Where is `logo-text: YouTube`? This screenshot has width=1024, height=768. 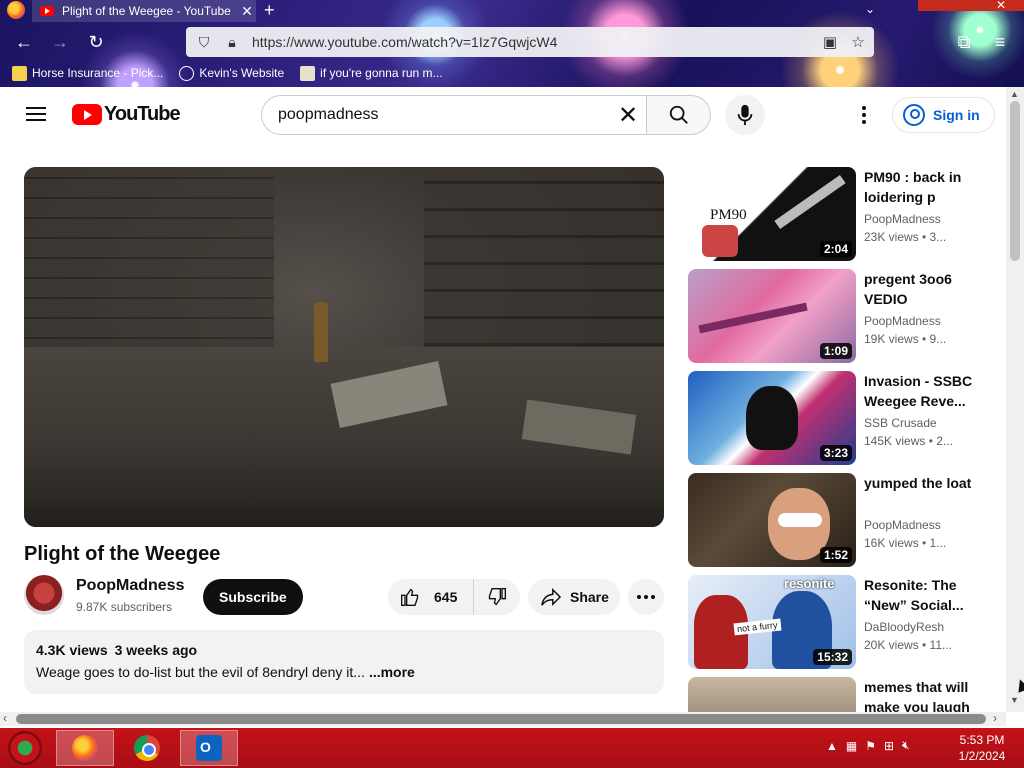
logo-text: YouTube is located at coordinates (142, 114).